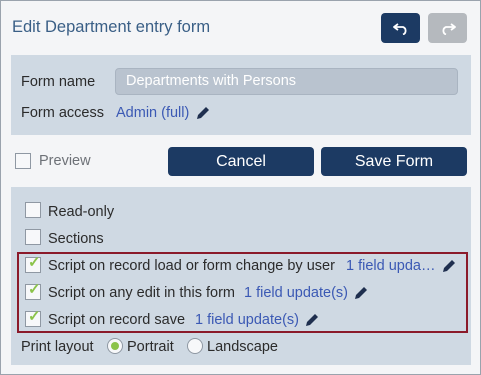 The width and height of the screenshot is (481, 375). I want to click on cancel-button: Cancel, so click(241, 161).